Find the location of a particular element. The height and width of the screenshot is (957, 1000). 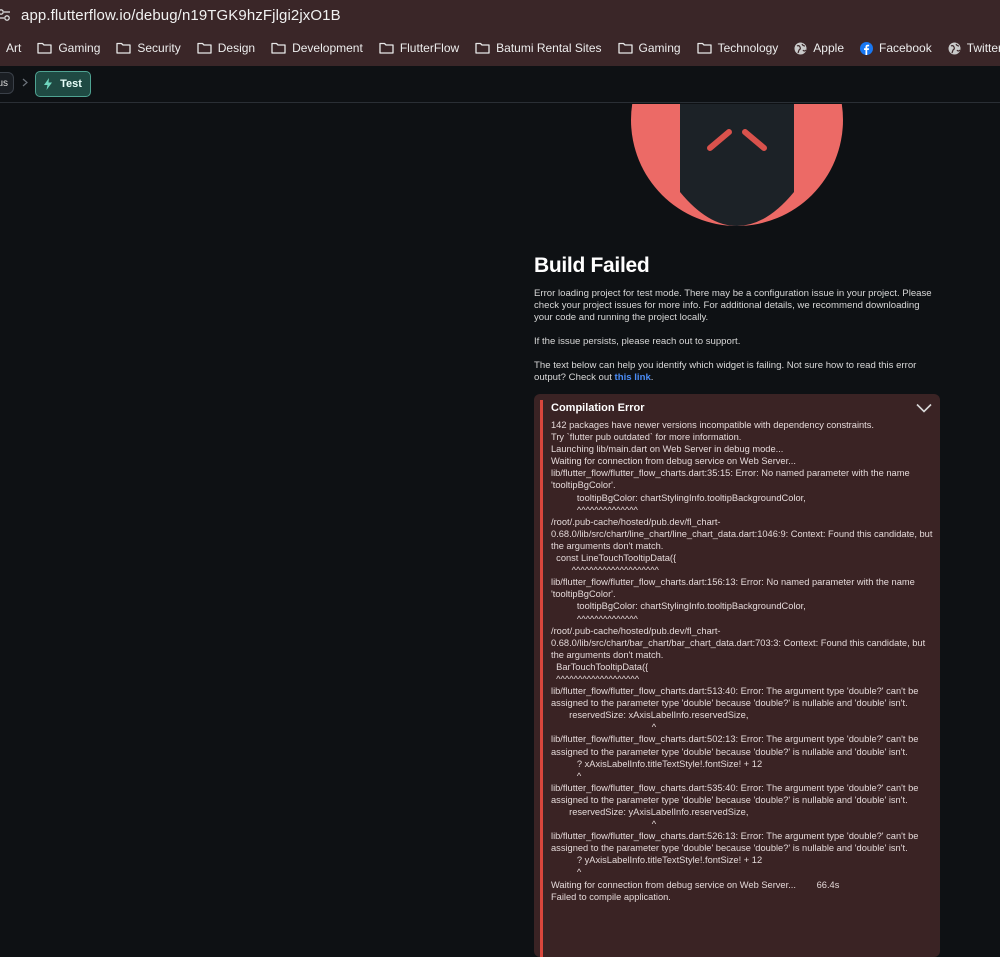

chevron-right-icon is located at coordinates (25, 82).